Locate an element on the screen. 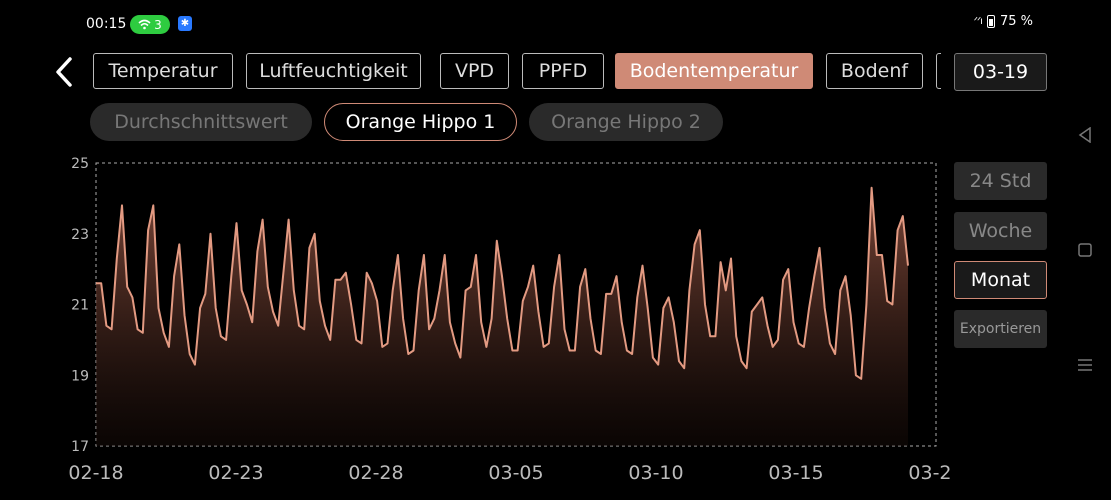  tab-bodentemperatur: Bodentemperatur is located at coordinates (714, 71).